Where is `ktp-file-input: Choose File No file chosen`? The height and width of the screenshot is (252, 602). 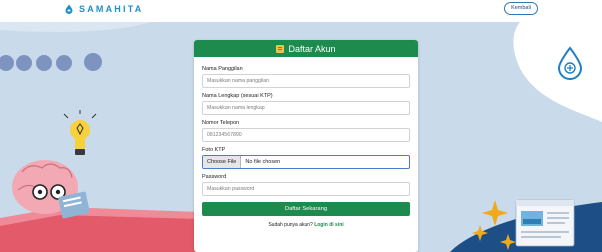
ktp-file-input: Choose File No file chosen is located at coordinates (306, 162).